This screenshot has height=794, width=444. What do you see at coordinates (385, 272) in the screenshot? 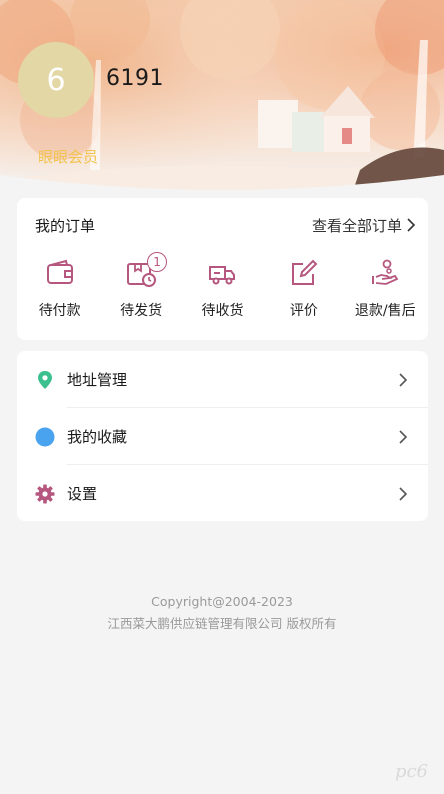
I see `refund-hand-icon` at bounding box center [385, 272].